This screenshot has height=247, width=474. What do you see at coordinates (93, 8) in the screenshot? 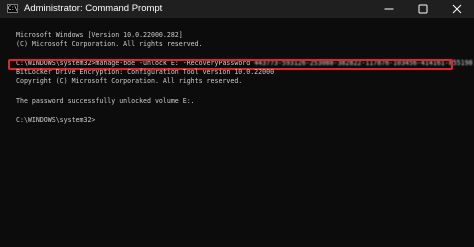
I see `window-title: Administrator: Command Prompt` at bounding box center [93, 8].